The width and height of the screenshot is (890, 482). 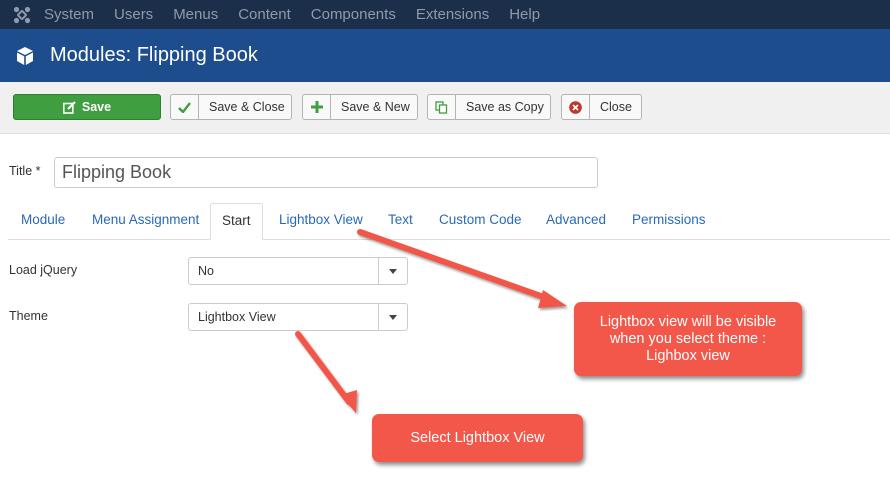 I want to click on select-lightbox-callout: Select Lightbox View, so click(x=477, y=438).